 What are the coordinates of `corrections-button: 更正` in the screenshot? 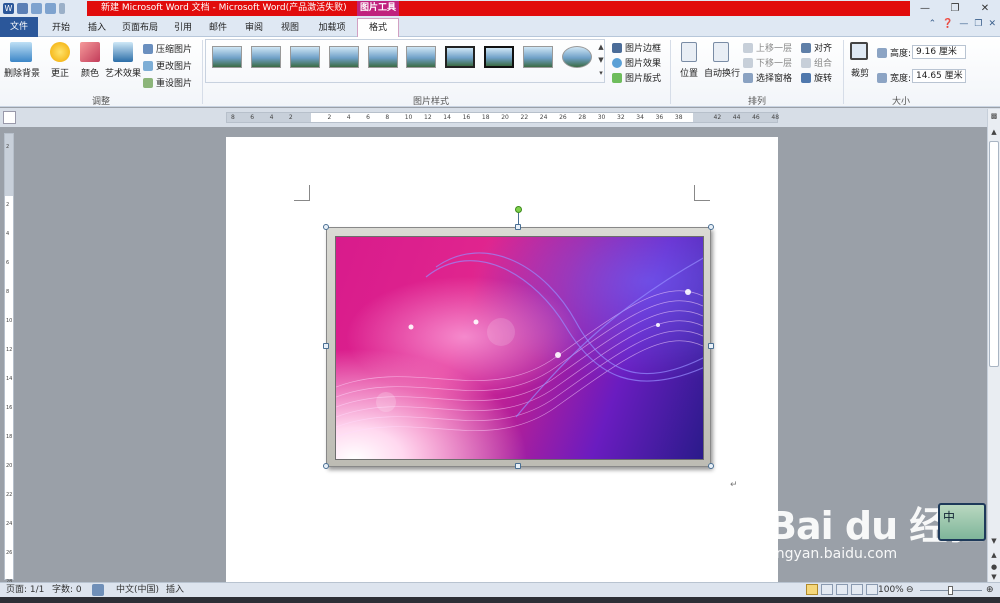 It's located at (60, 72).